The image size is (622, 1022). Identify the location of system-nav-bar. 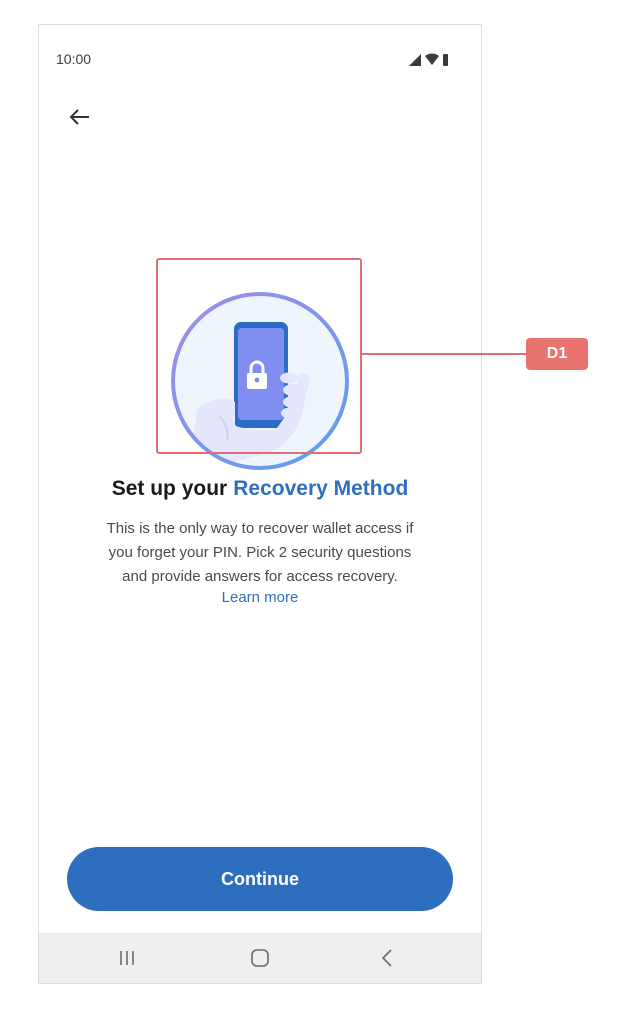
(260, 958).